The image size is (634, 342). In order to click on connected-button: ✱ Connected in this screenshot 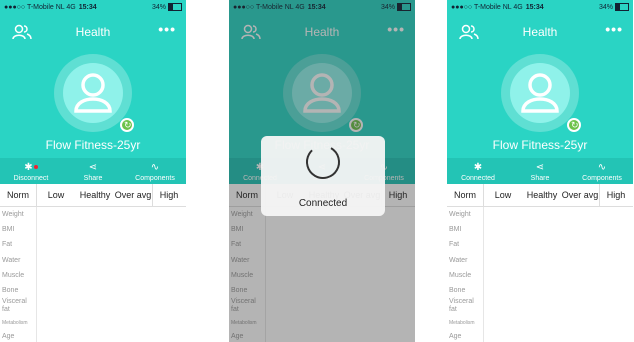, I will do `click(478, 171)`.